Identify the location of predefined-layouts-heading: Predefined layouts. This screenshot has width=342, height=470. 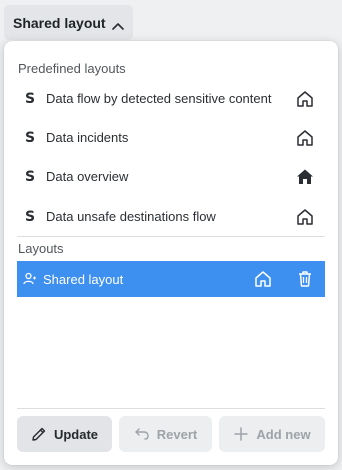
(72, 68).